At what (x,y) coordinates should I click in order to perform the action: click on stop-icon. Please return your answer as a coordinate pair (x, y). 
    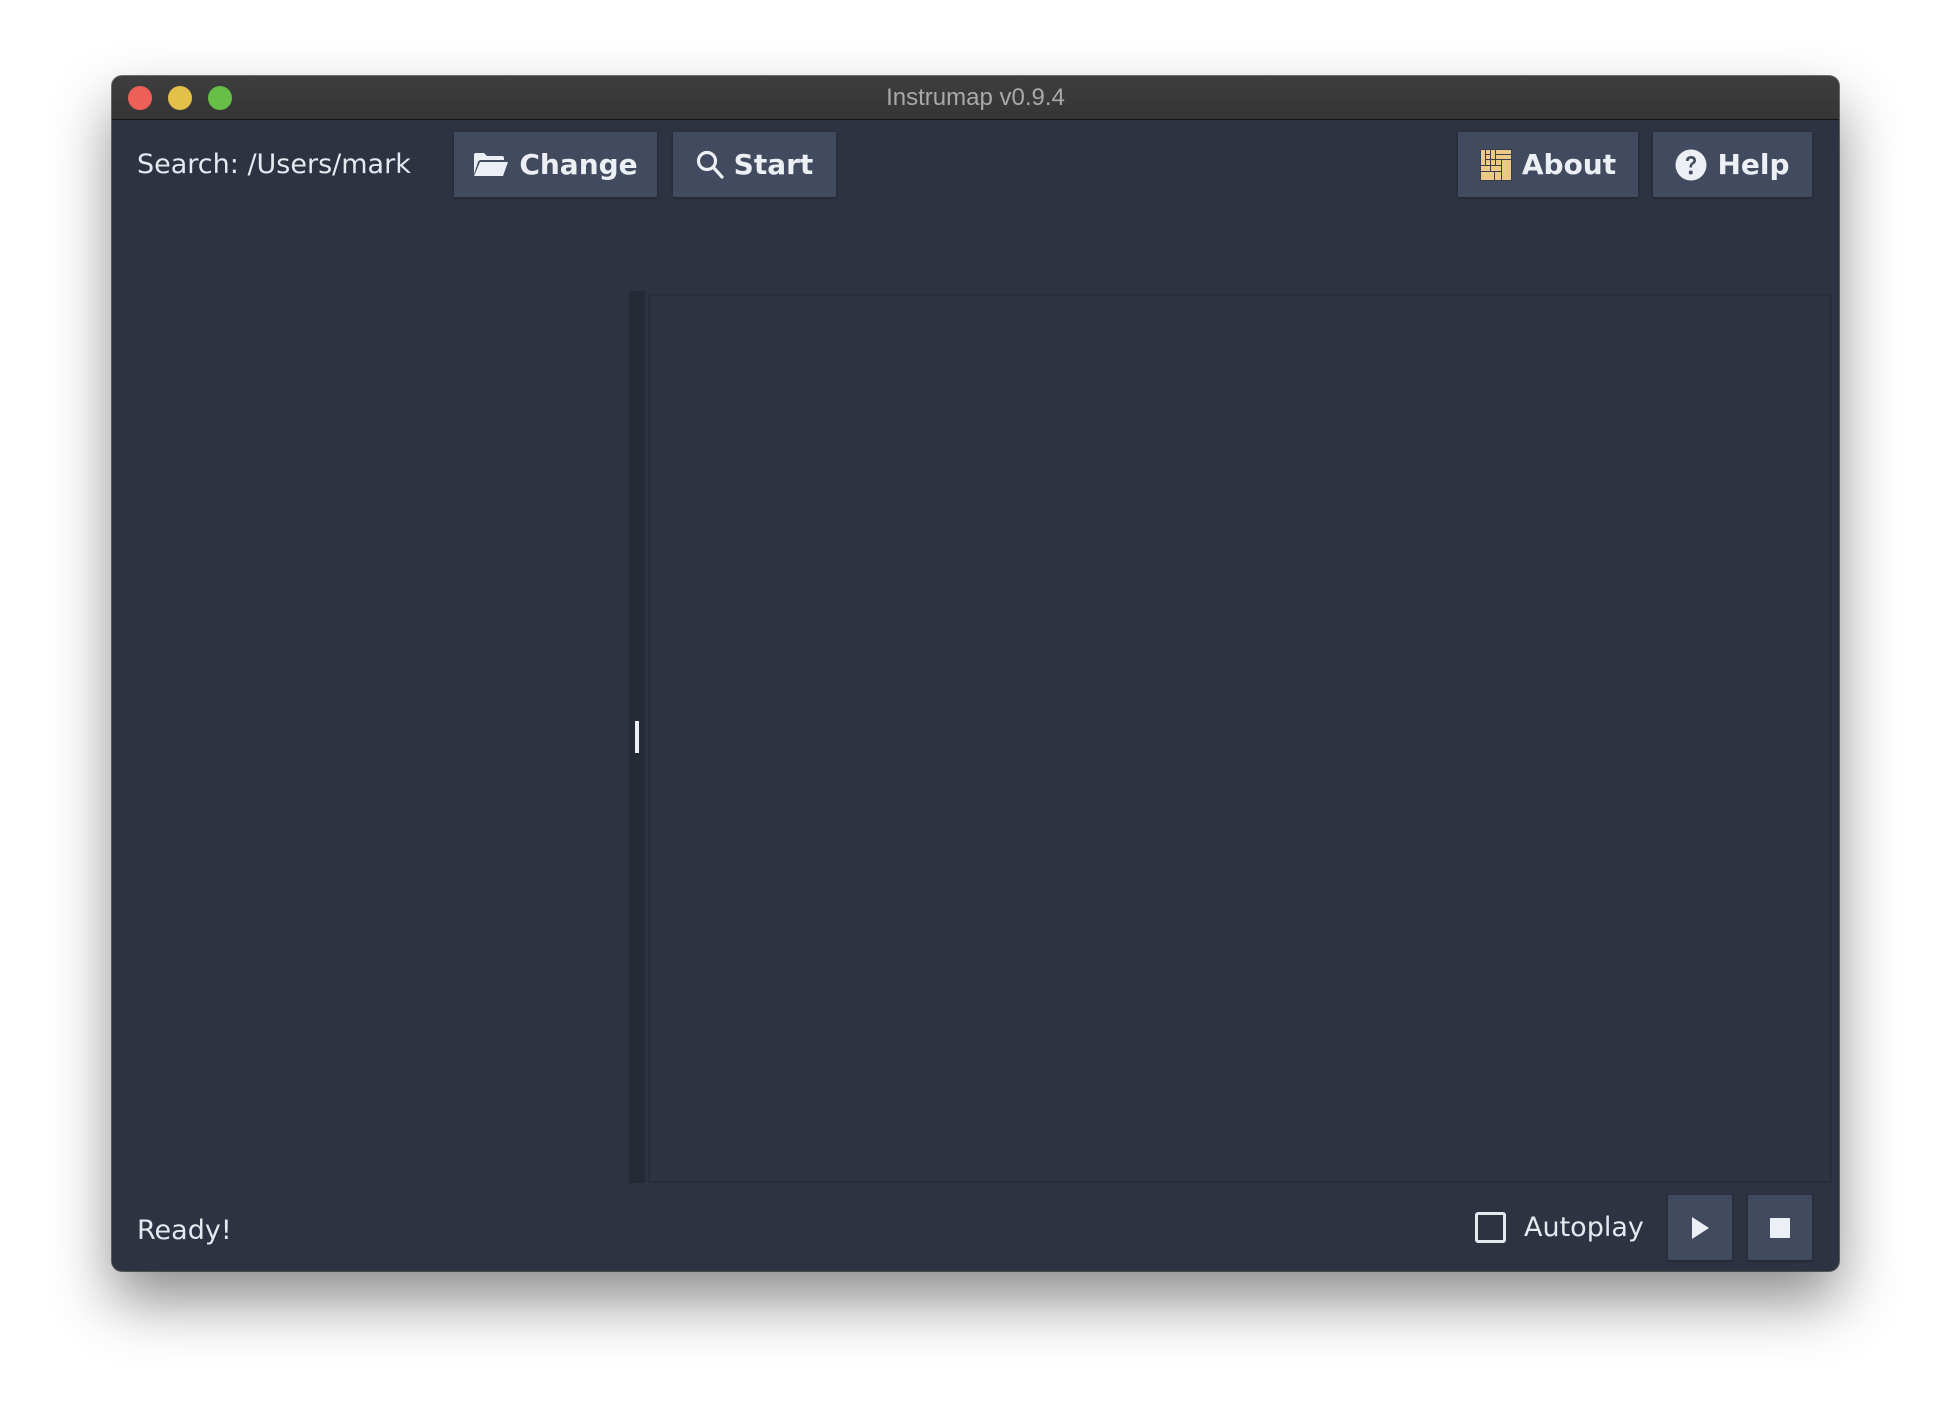
    Looking at the image, I should click on (1780, 1227).